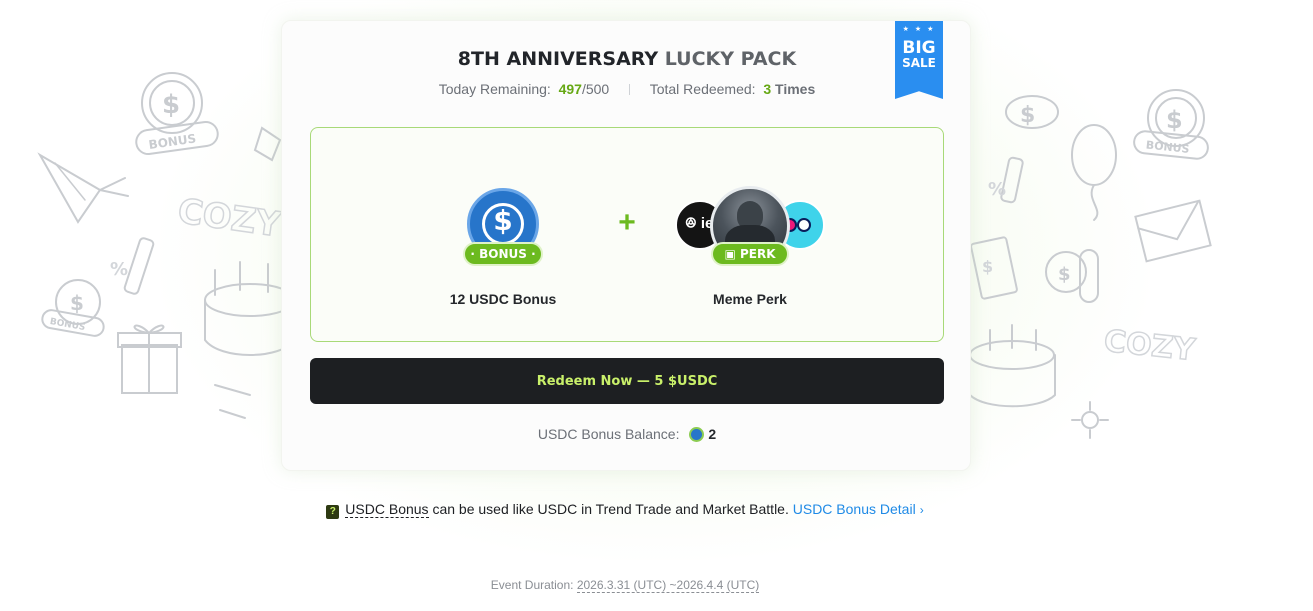 The image size is (1313, 611). I want to click on duration-label: Event Duration:, so click(533, 585).